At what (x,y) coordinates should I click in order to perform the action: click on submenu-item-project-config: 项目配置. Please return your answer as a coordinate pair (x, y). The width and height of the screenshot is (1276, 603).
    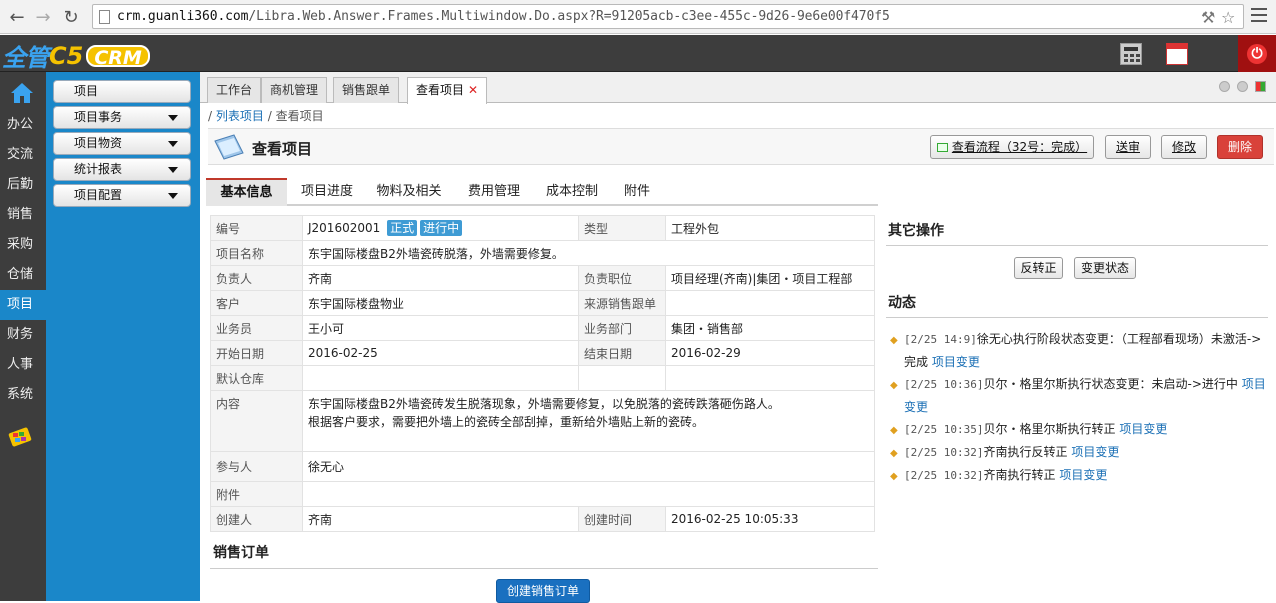
    Looking at the image, I should click on (122, 195).